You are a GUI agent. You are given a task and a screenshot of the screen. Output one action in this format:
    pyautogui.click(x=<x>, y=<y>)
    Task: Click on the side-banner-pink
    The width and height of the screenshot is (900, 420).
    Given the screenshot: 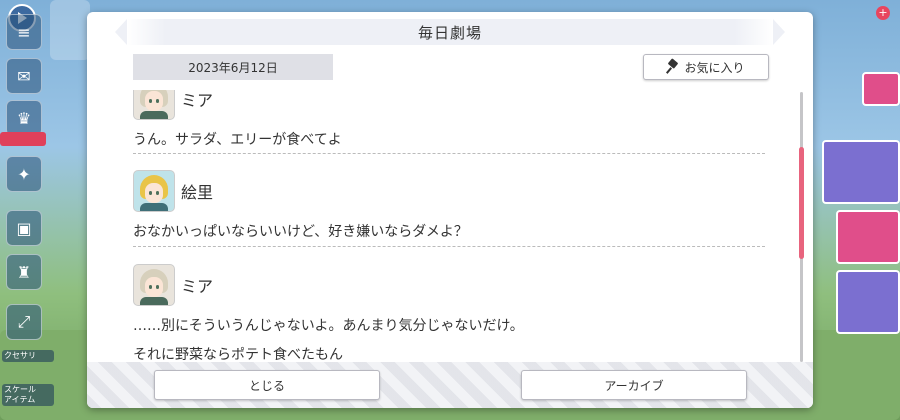 What is the action you would take?
    pyautogui.click(x=881, y=89)
    